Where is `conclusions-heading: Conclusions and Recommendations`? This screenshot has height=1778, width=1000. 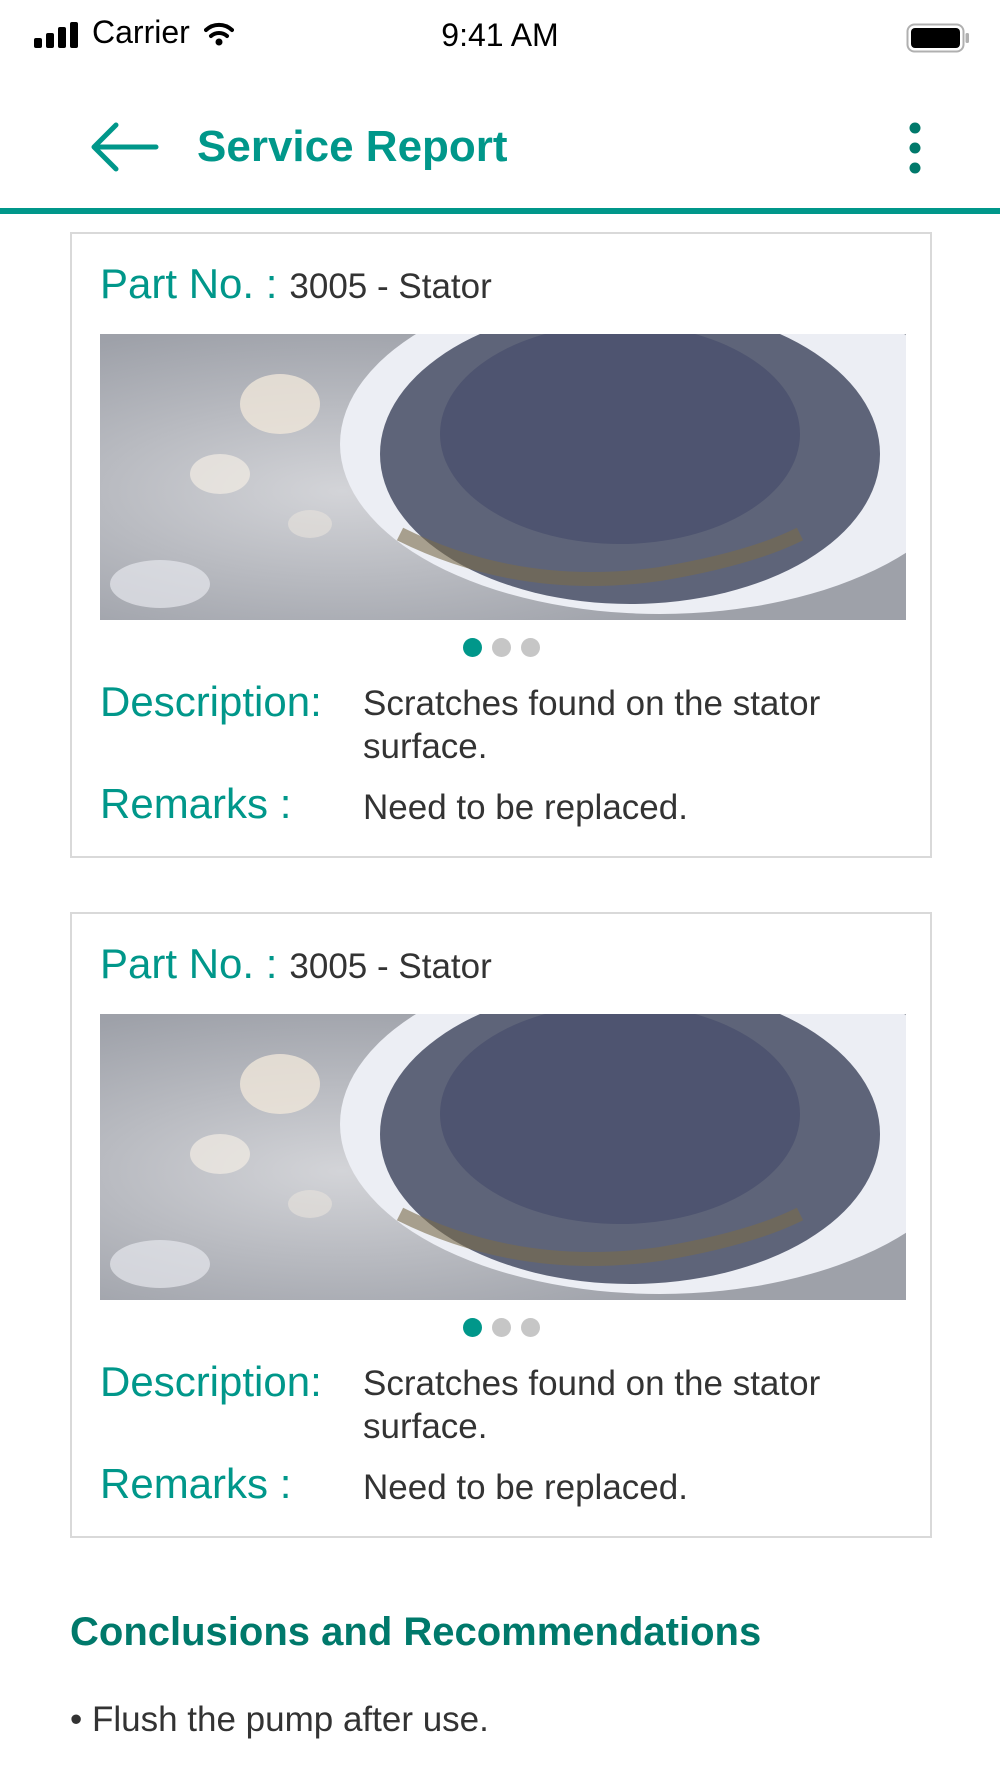
conclusions-heading: Conclusions and Recommendations is located at coordinates (416, 1632).